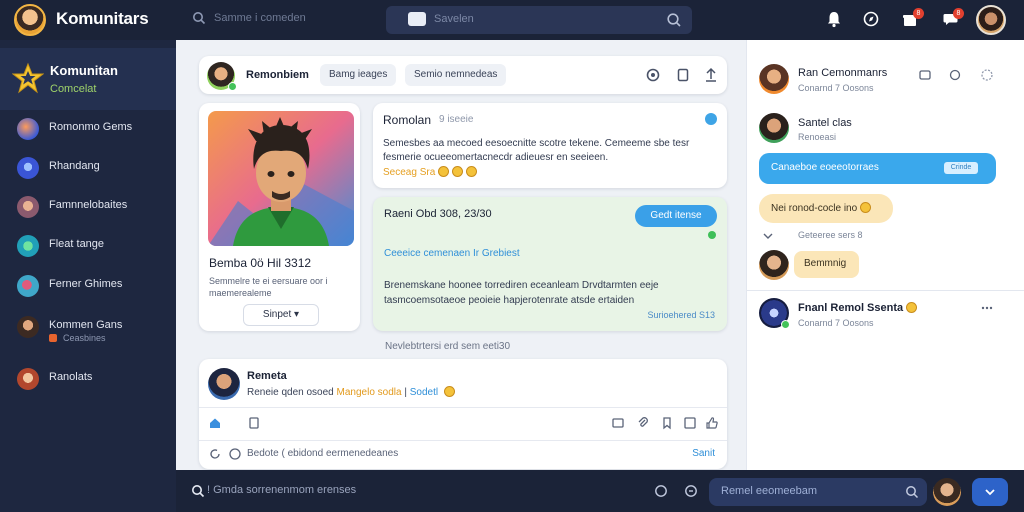  What do you see at coordinates (358, 75) in the screenshot?
I see `filter-chip: Bamg ieages` at bounding box center [358, 75].